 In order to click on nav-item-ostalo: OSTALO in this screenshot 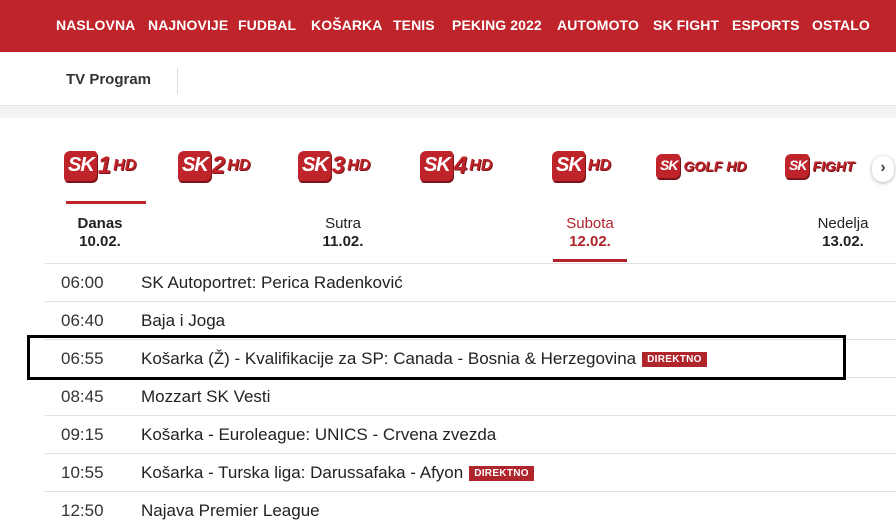, I will do `click(841, 25)`.